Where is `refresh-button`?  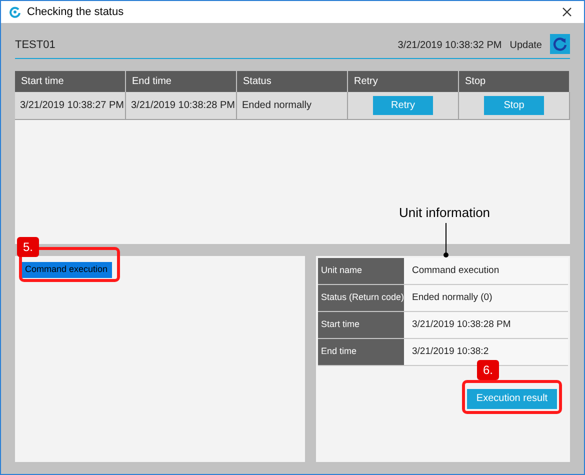
refresh-button is located at coordinates (560, 44).